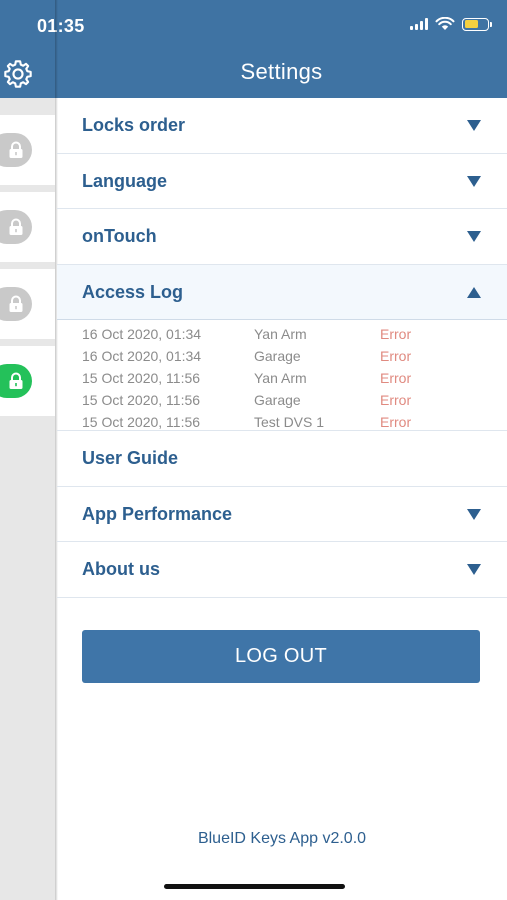 The image size is (507, 900). I want to click on home-indicator, so click(254, 886).